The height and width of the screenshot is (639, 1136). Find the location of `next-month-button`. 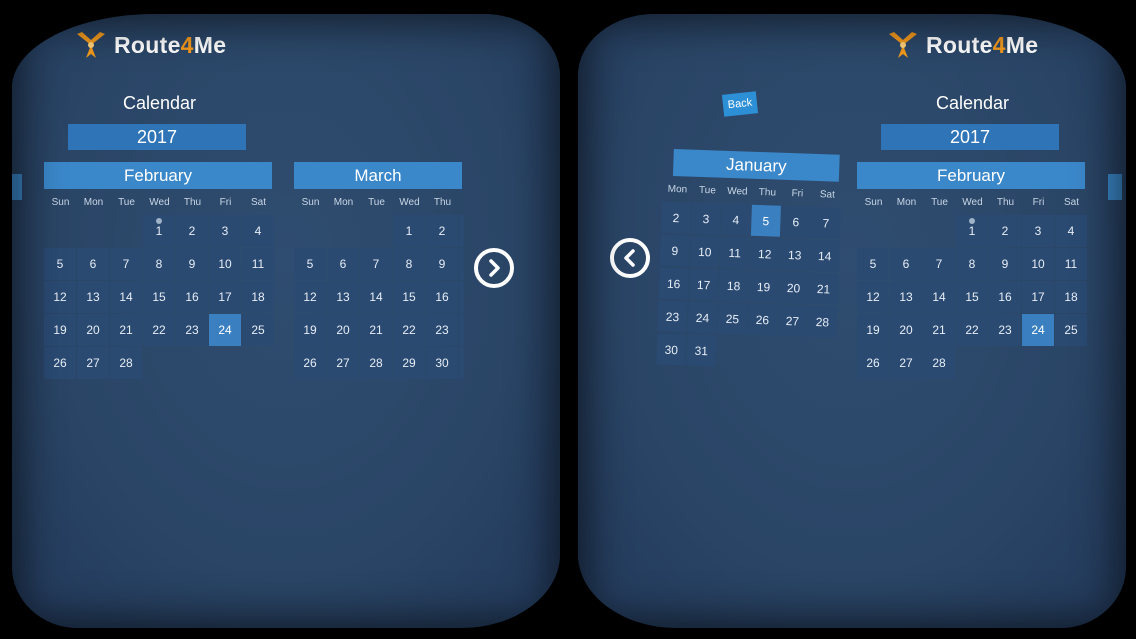

next-month-button is located at coordinates (494, 268).